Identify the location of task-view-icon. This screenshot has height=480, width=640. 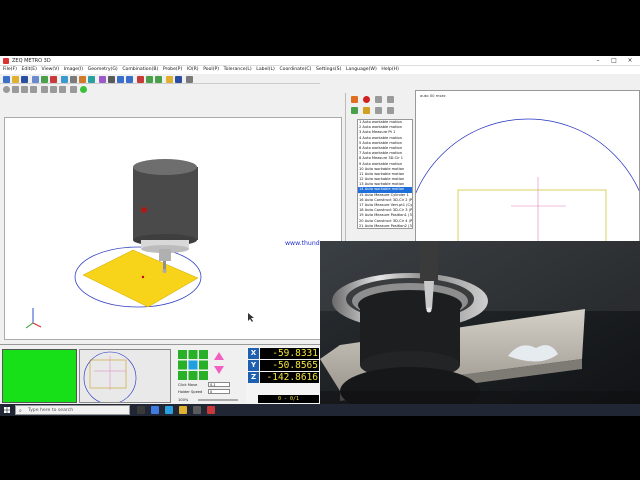
(141, 410).